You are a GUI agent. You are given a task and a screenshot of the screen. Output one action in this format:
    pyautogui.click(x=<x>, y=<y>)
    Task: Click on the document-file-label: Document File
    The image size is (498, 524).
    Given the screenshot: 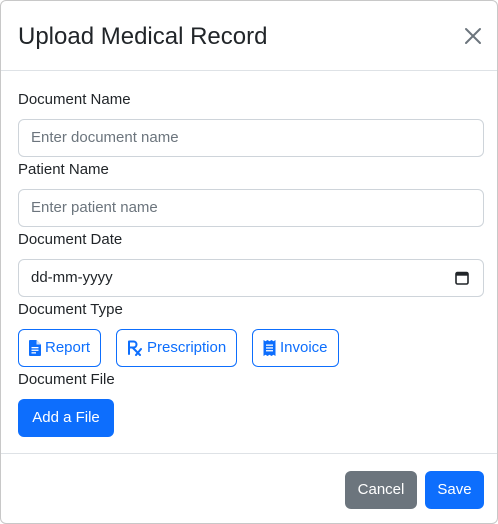 What is the action you would take?
    pyautogui.click(x=66, y=379)
    